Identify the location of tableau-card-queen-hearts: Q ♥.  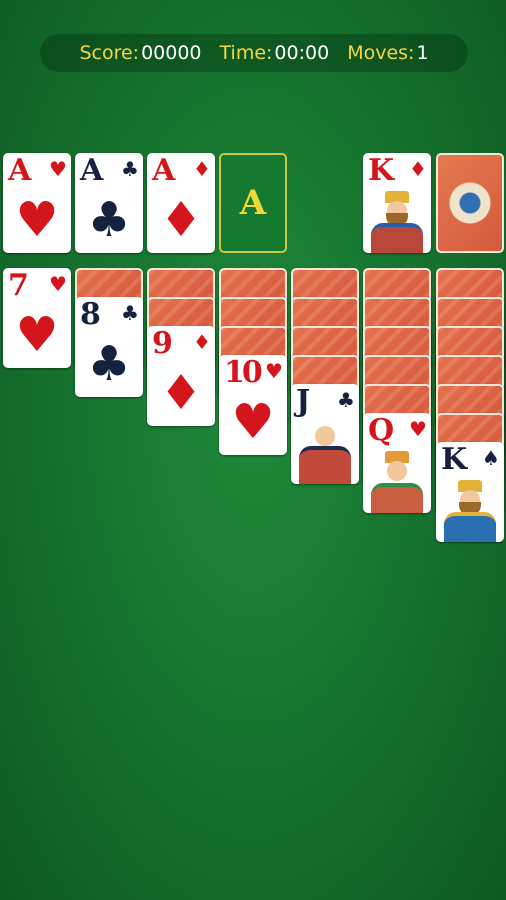
(397, 463).